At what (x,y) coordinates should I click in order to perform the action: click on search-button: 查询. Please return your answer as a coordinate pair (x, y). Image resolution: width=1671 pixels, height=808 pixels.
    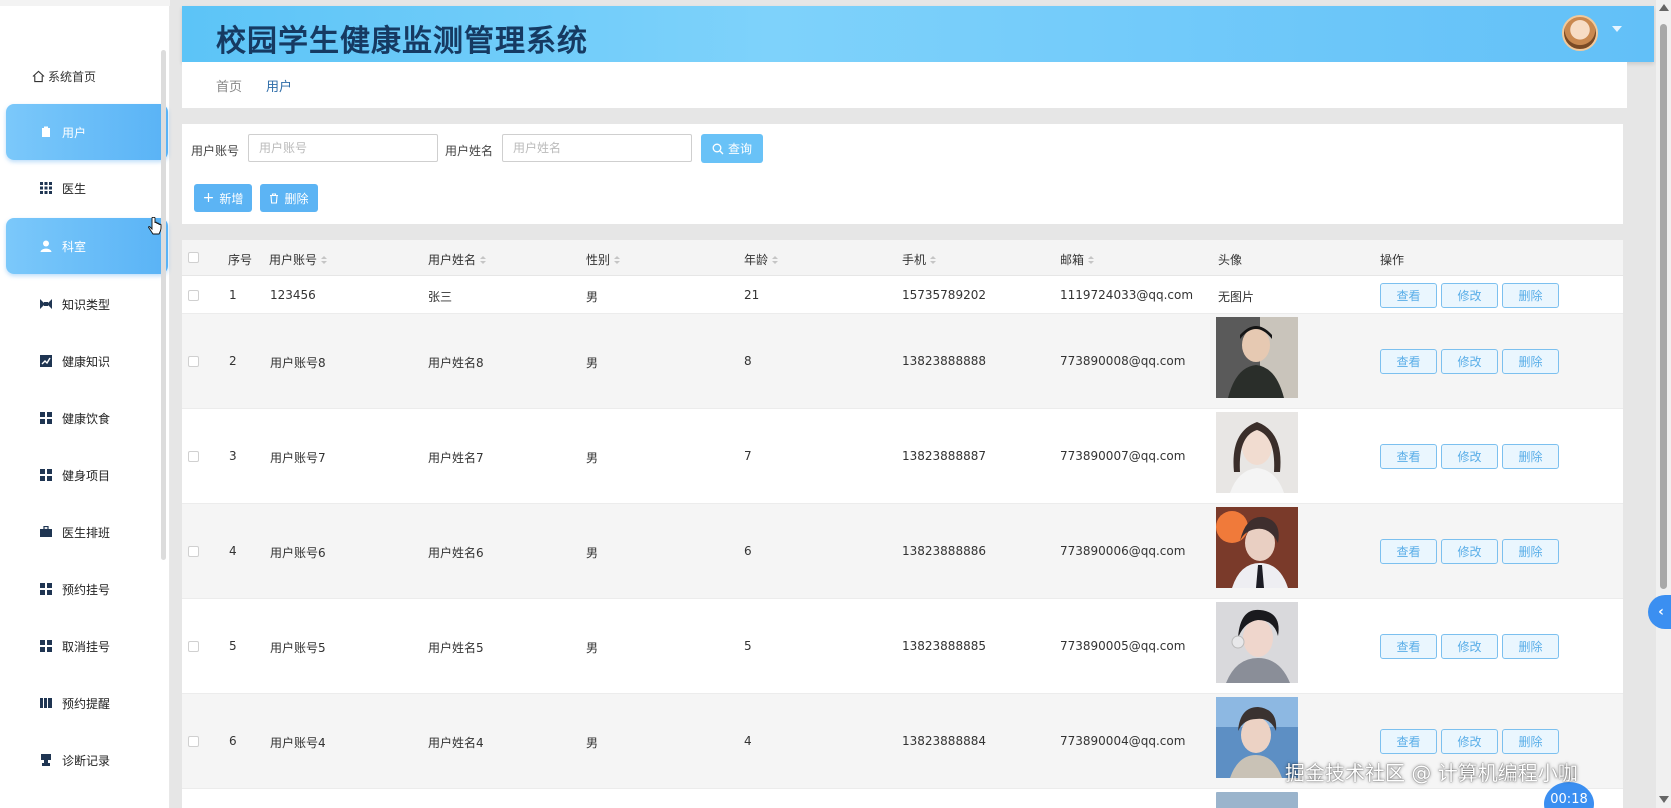
    Looking at the image, I should click on (732, 148).